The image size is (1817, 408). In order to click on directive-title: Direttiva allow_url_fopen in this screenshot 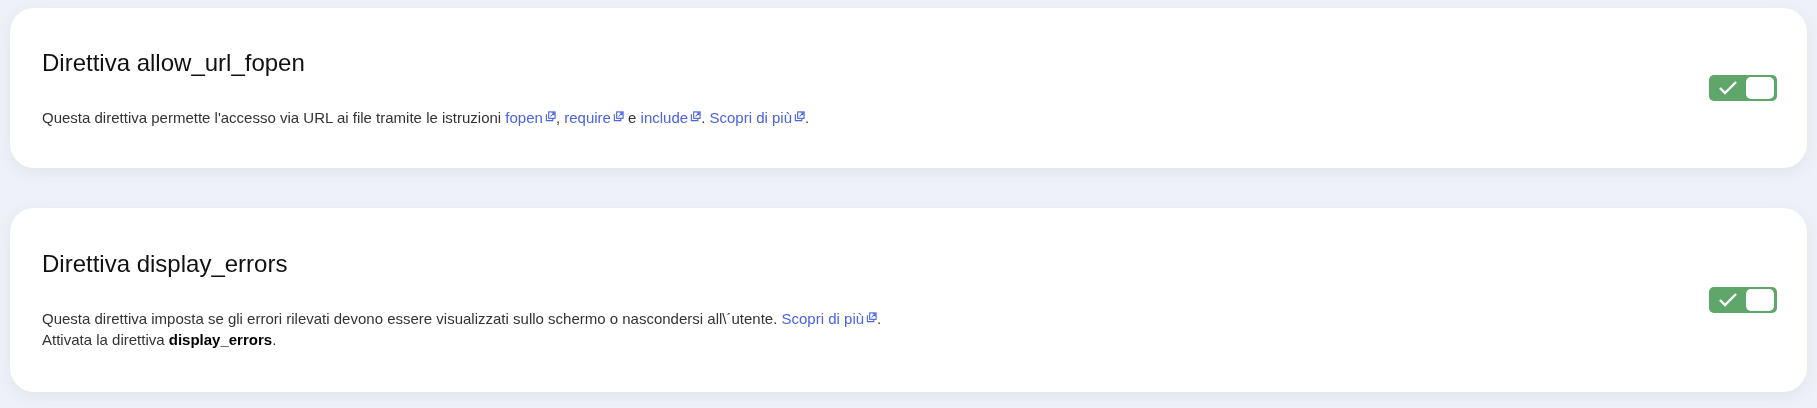, I will do `click(174, 62)`.